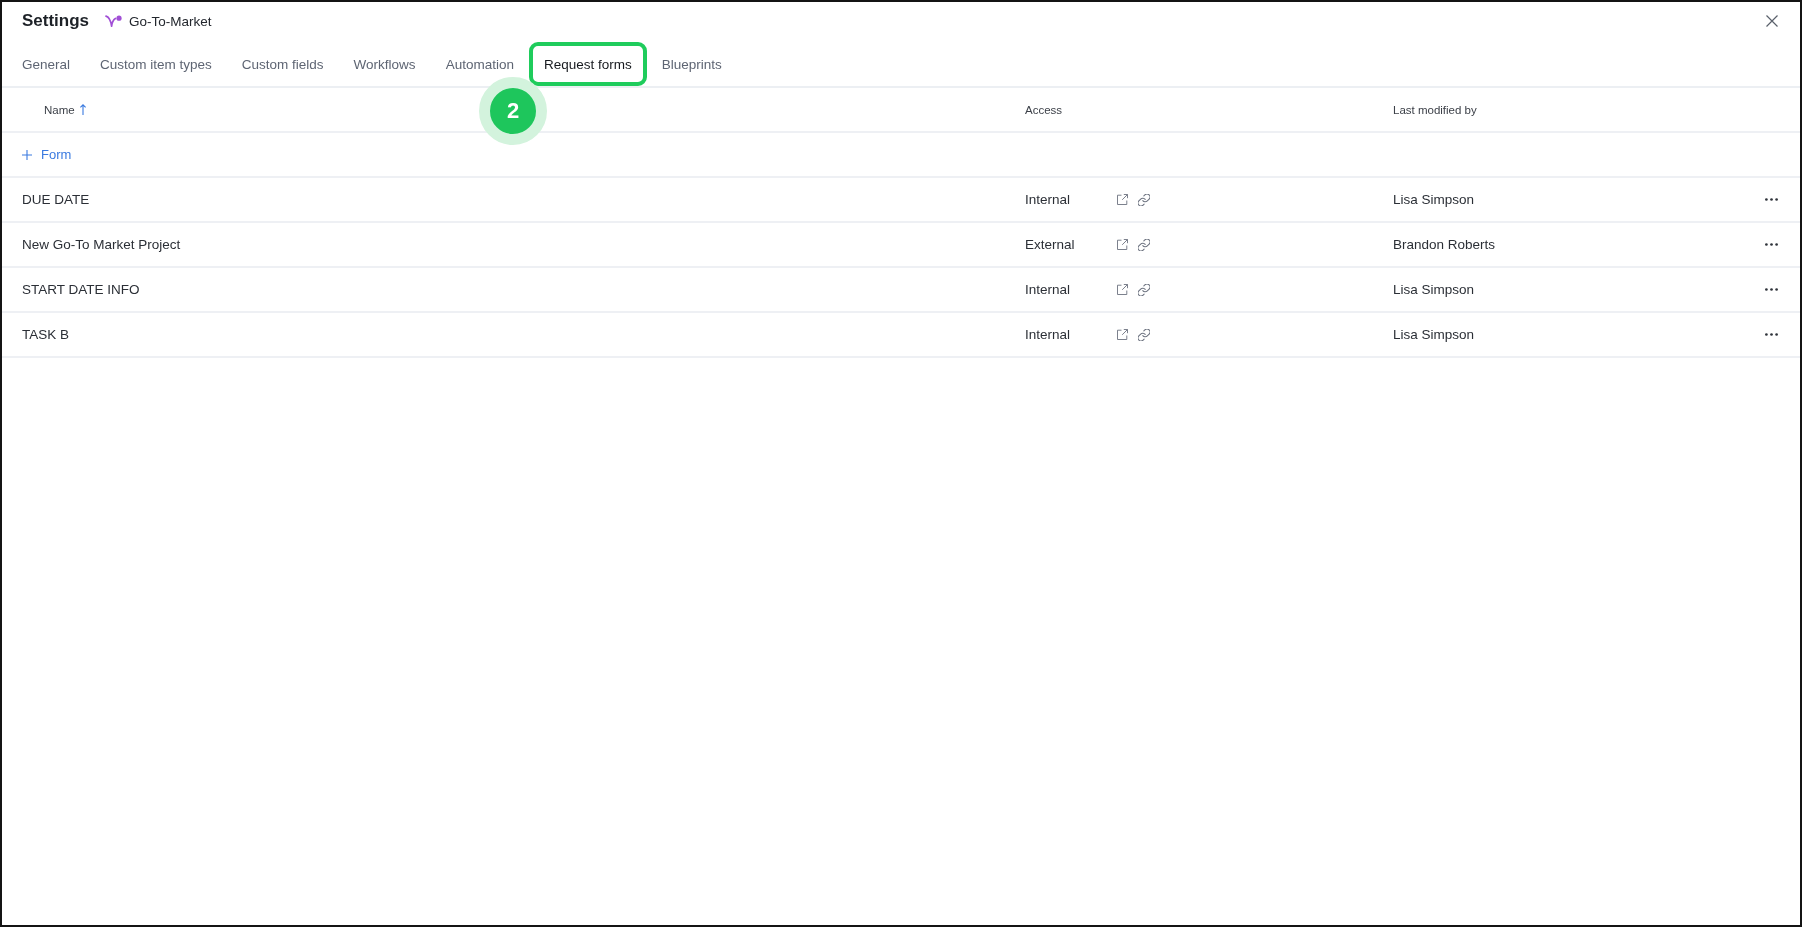  What do you see at coordinates (81, 289) in the screenshot?
I see `form-name-cell: START DATE INFO` at bounding box center [81, 289].